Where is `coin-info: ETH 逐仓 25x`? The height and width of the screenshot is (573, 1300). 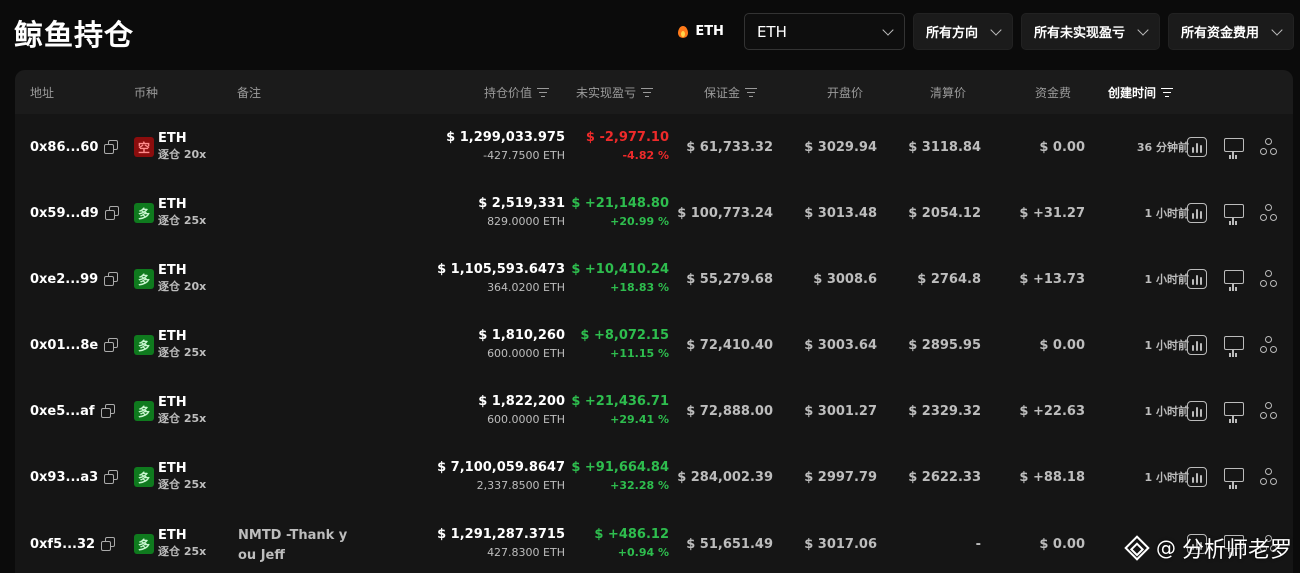
coin-info: ETH 逐仓 25x is located at coordinates (182, 477).